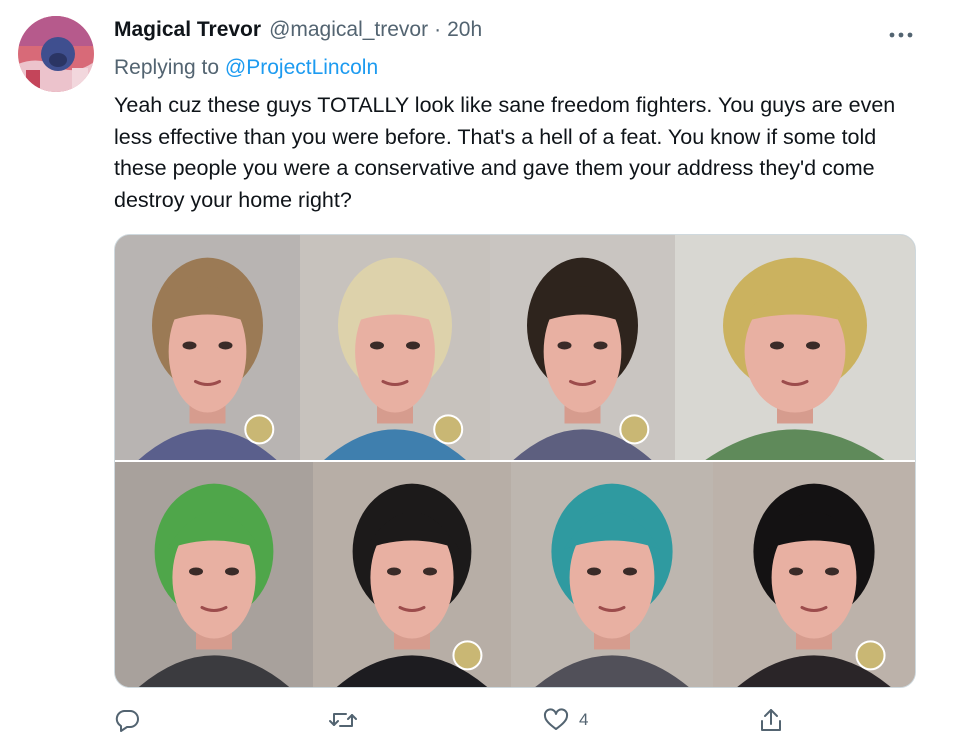 Image resolution: width=980 pixels, height=750 pixels. Describe the element at coordinates (343, 720) in the screenshot. I see `retweet-icon` at that location.